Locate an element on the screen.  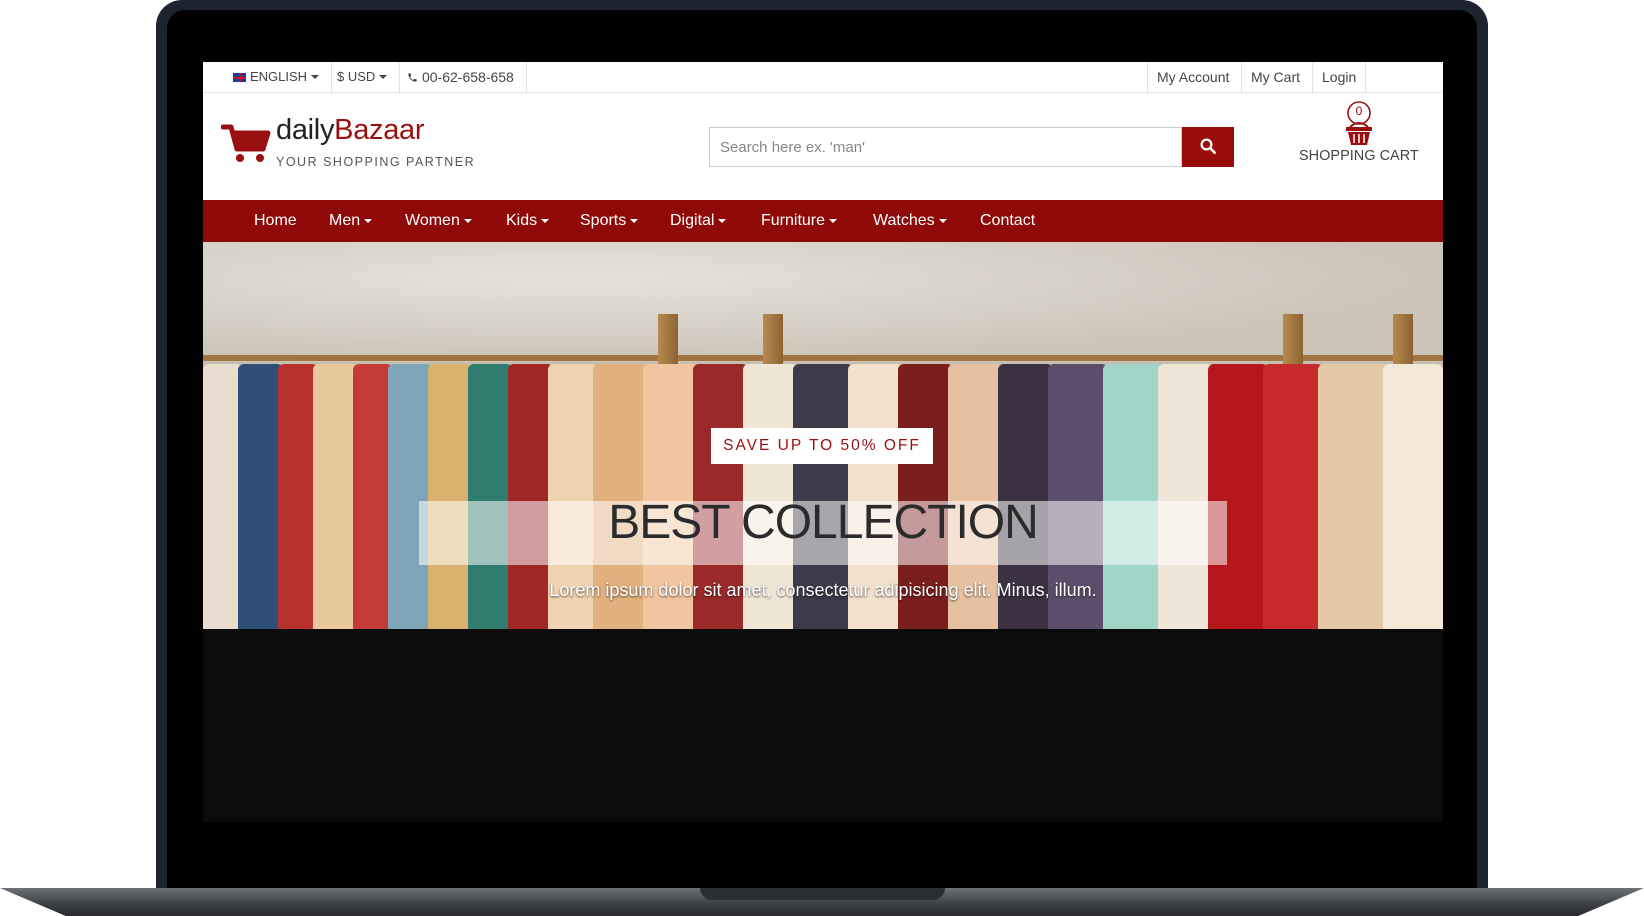
flag-uk-icon is located at coordinates (239, 77).